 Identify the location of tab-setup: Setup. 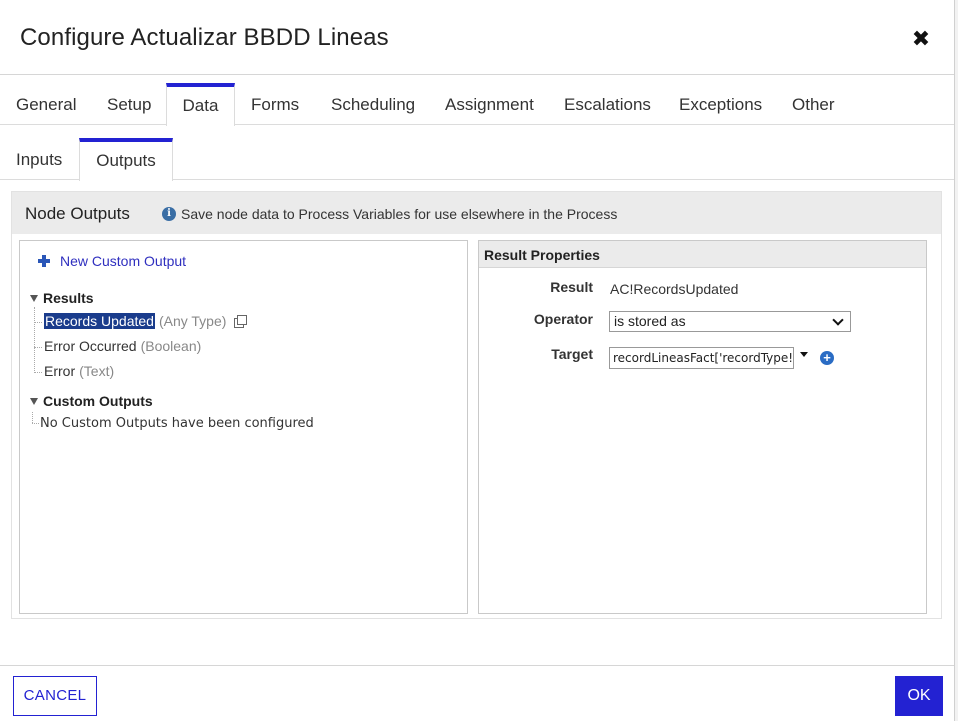
(129, 104).